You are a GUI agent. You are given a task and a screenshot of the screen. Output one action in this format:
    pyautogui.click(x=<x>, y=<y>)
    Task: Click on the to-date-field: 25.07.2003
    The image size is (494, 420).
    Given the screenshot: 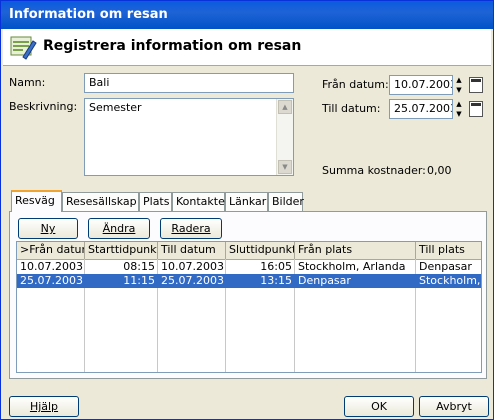 What is the action you would take?
    pyautogui.click(x=421, y=109)
    